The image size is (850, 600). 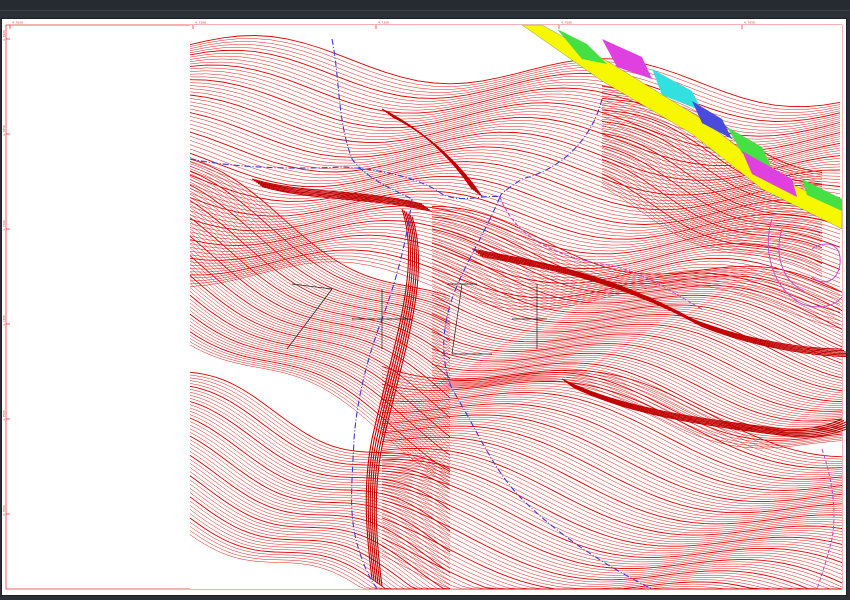 What do you see at coordinates (4, 415) in the screenshot?
I see `left-tick-label: 4.7500` at bounding box center [4, 415].